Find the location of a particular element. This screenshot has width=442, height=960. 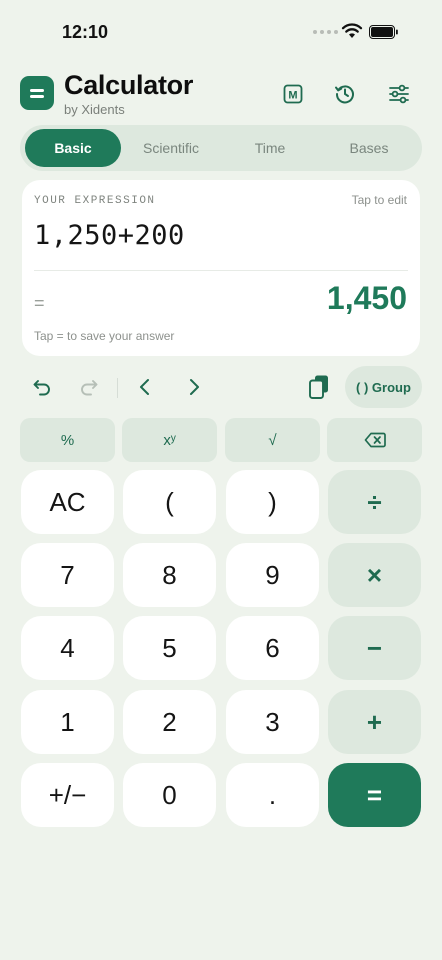

redo-icon is located at coordinates (89, 388).